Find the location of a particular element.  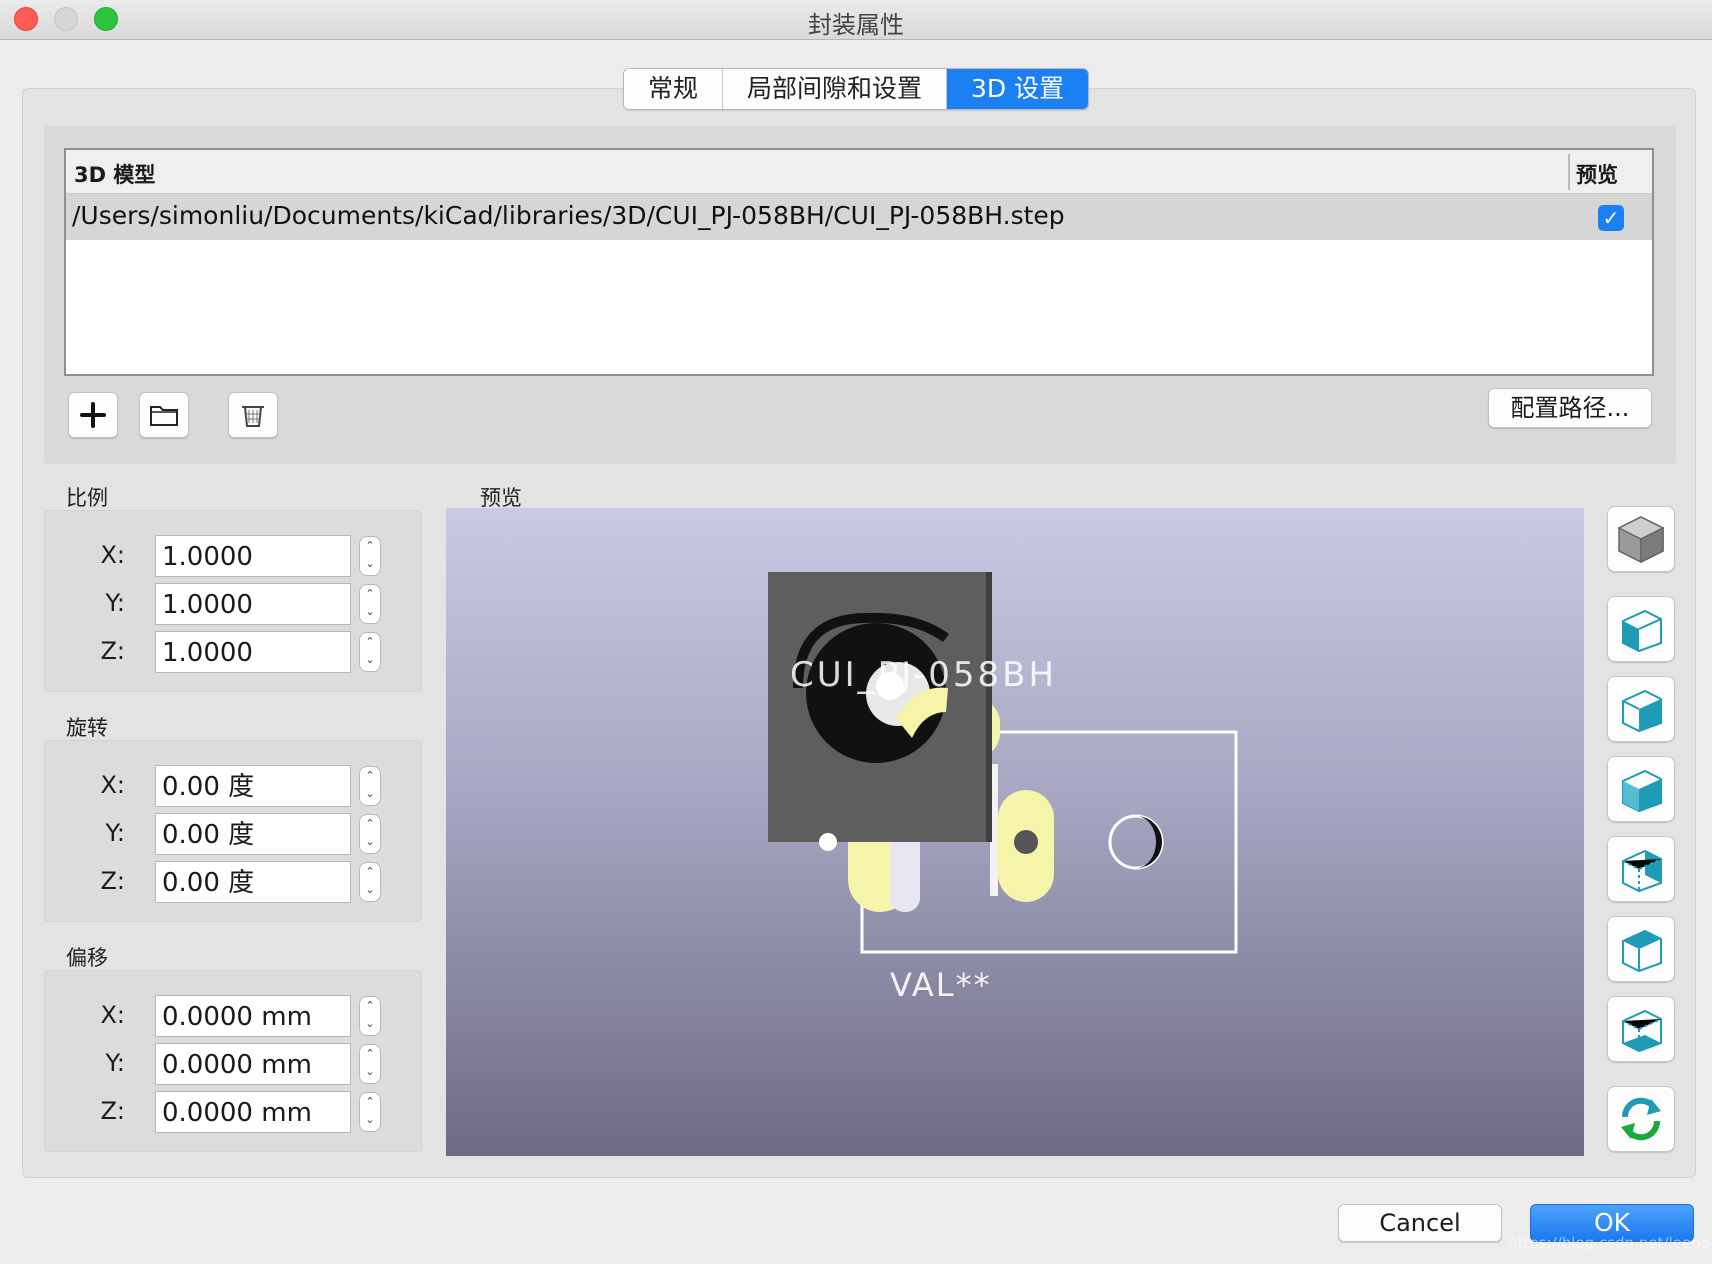

reload-icon is located at coordinates (1641, 1119).